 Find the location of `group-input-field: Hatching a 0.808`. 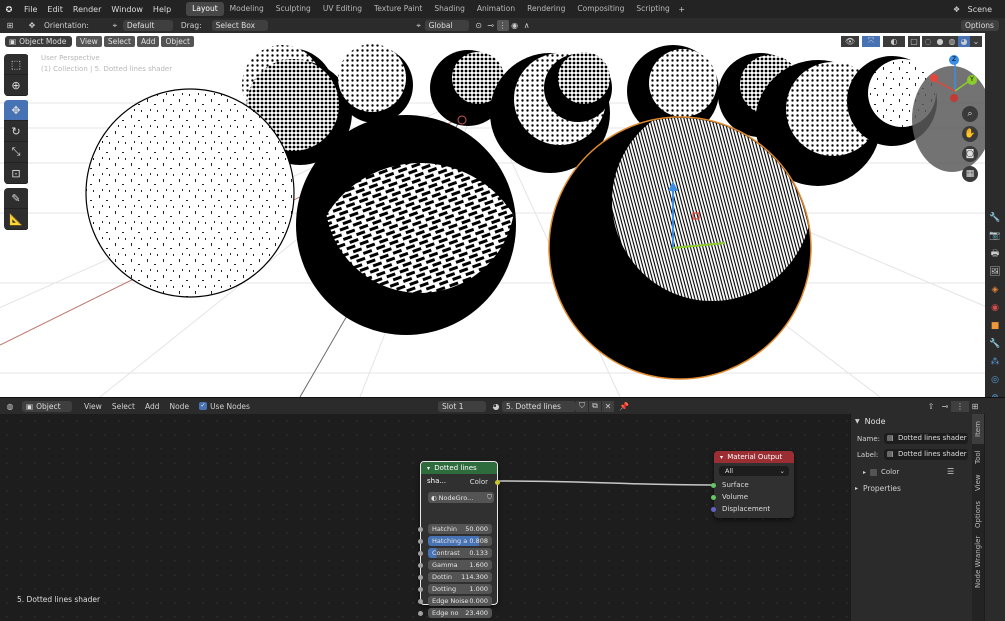

group-input-field: Hatching a 0.808 is located at coordinates (460, 541).